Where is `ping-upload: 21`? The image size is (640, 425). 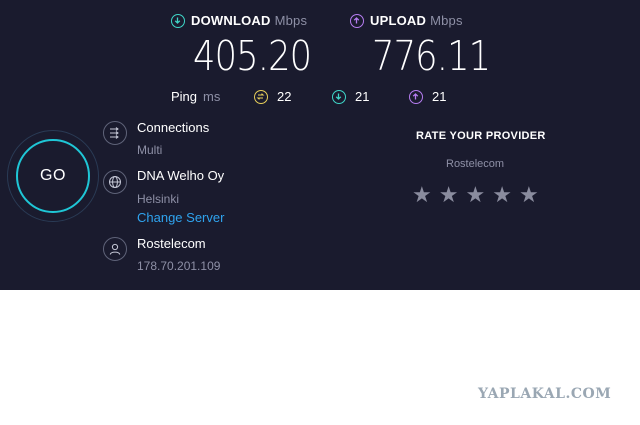 ping-upload: 21 is located at coordinates (427, 96).